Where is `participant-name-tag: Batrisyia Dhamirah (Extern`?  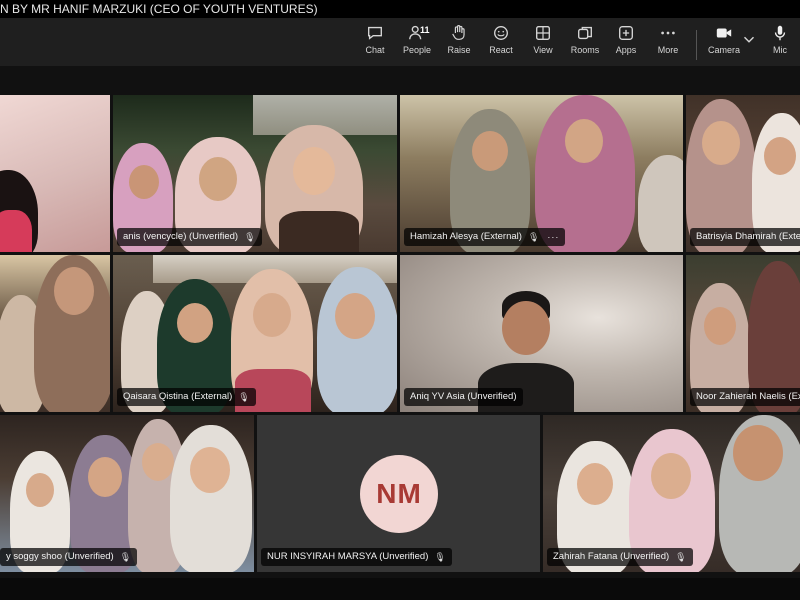
participant-name-tag: Batrisyia Dhamirah (Extern is located at coordinates (745, 237).